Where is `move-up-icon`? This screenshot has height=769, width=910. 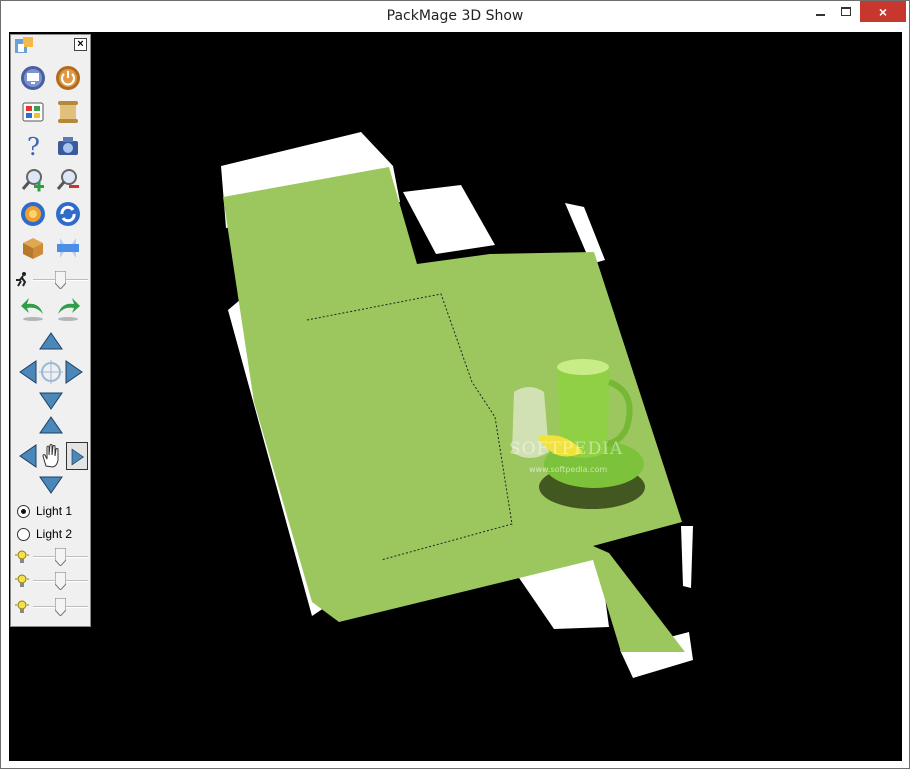
move-up-icon is located at coordinates (51, 341).